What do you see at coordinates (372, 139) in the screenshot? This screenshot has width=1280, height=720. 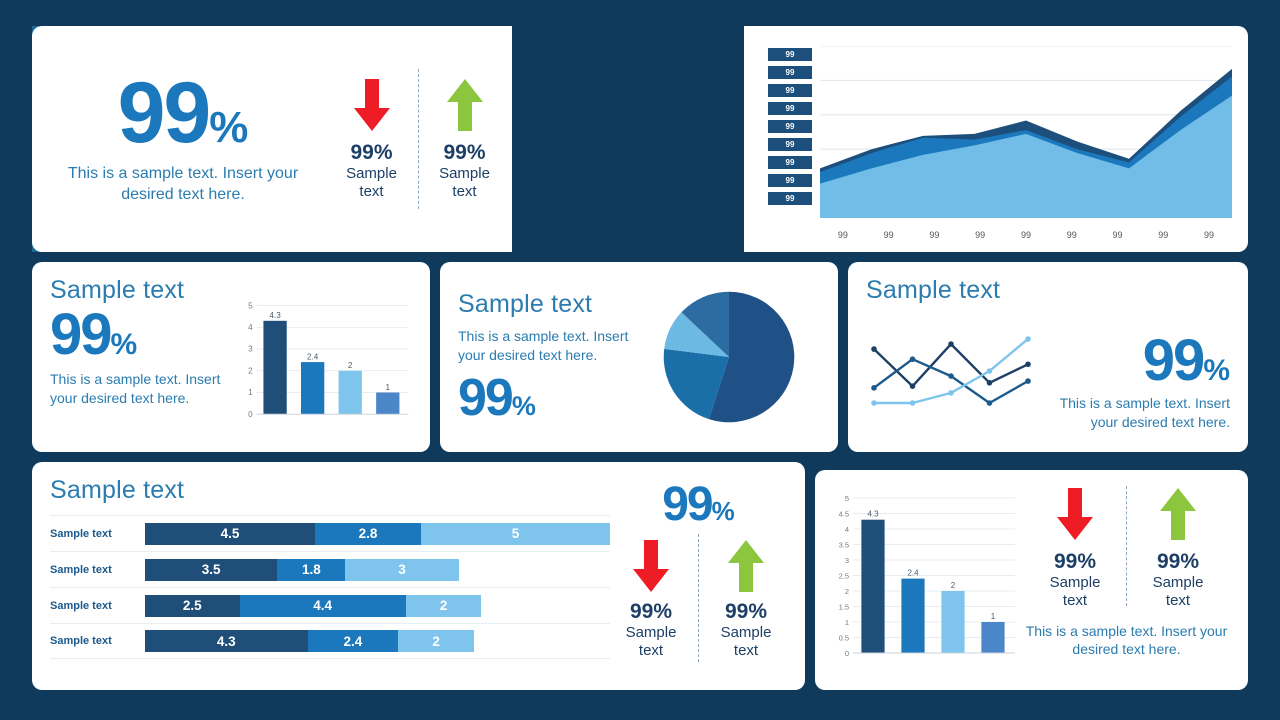 I see `hero-stat-down: 99% Sample text` at bounding box center [372, 139].